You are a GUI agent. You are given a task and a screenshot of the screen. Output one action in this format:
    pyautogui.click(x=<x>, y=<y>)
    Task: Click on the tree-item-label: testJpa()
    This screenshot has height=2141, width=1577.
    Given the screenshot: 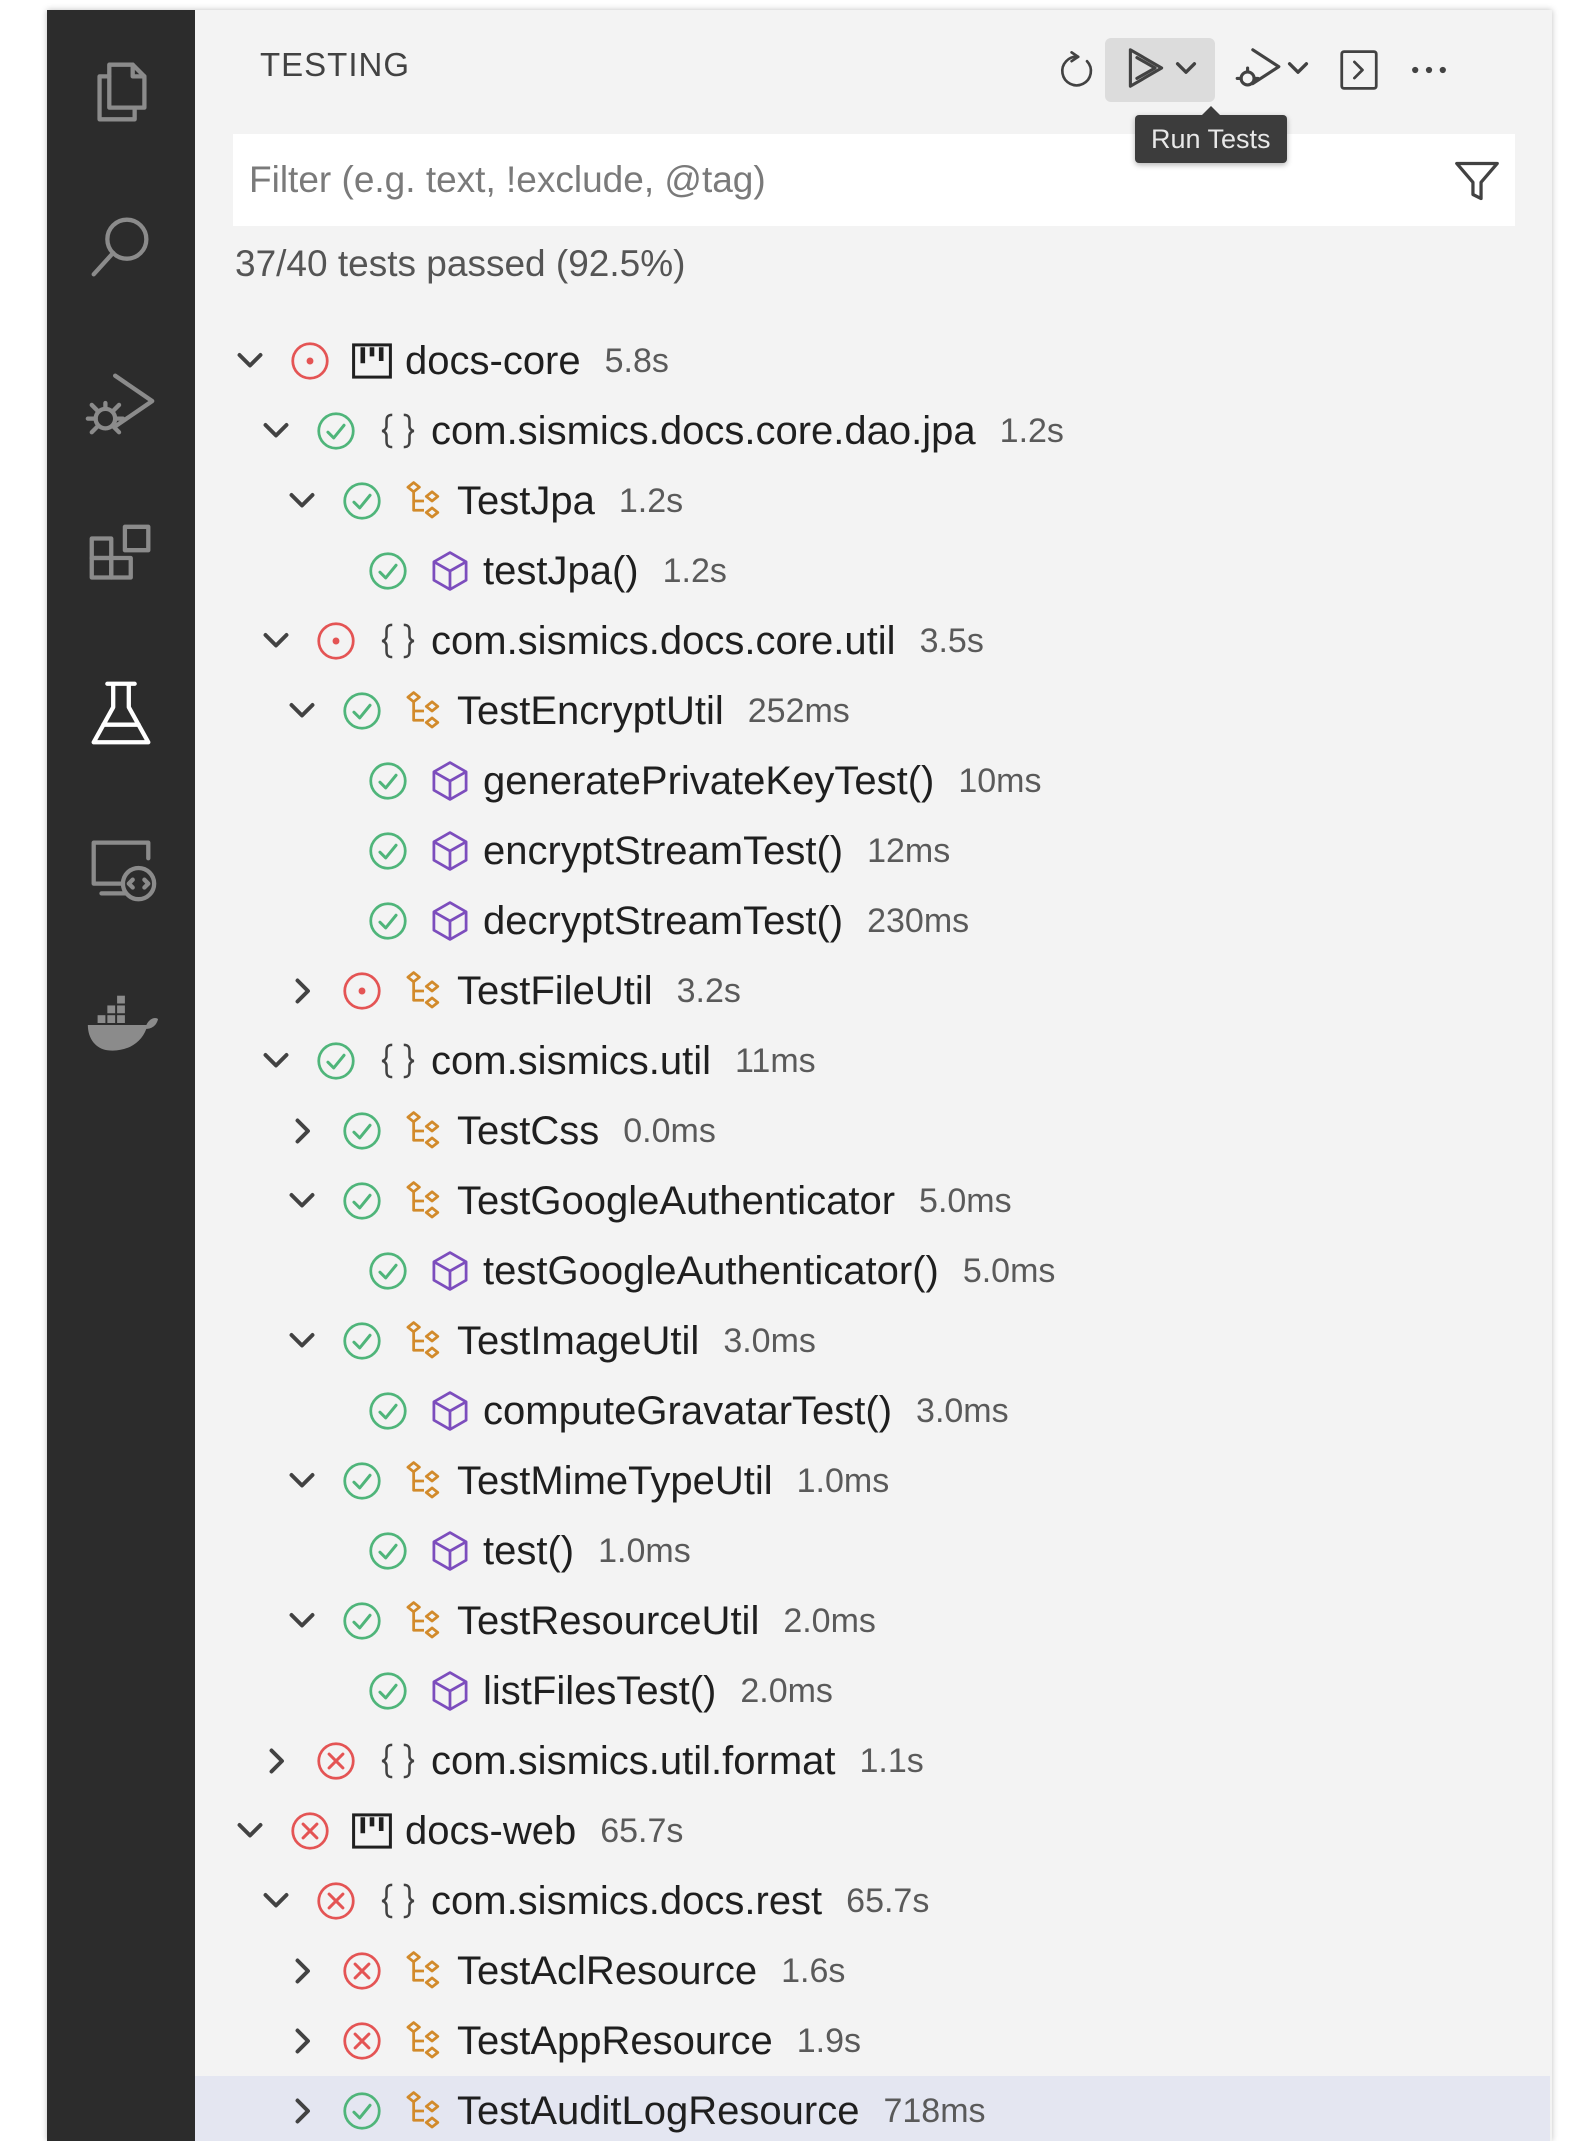 What is the action you would take?
    pyautogui.click(x=561, y=570)
    